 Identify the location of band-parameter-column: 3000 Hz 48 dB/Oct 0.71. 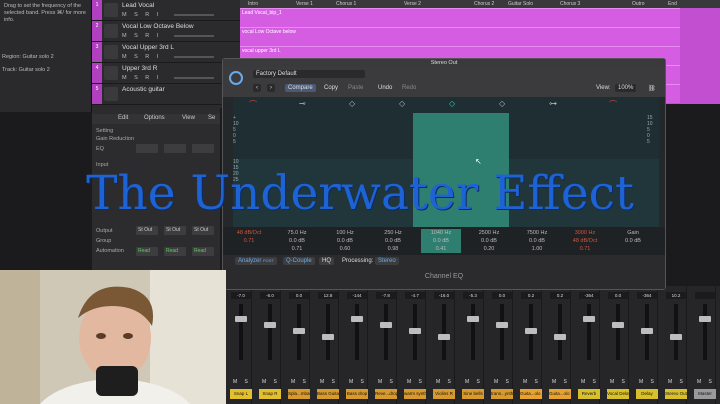
(585, 241).